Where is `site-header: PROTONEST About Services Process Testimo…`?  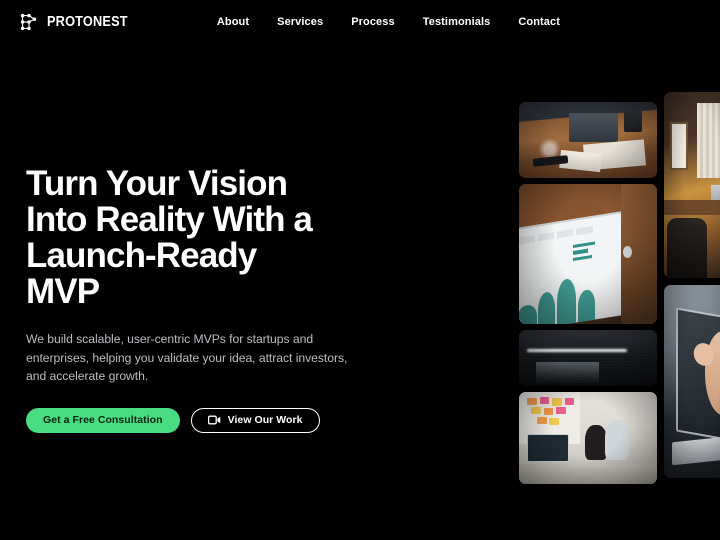
site-header: PROTONEST About Services Process Testimo… is located at coordinates (360, 22).